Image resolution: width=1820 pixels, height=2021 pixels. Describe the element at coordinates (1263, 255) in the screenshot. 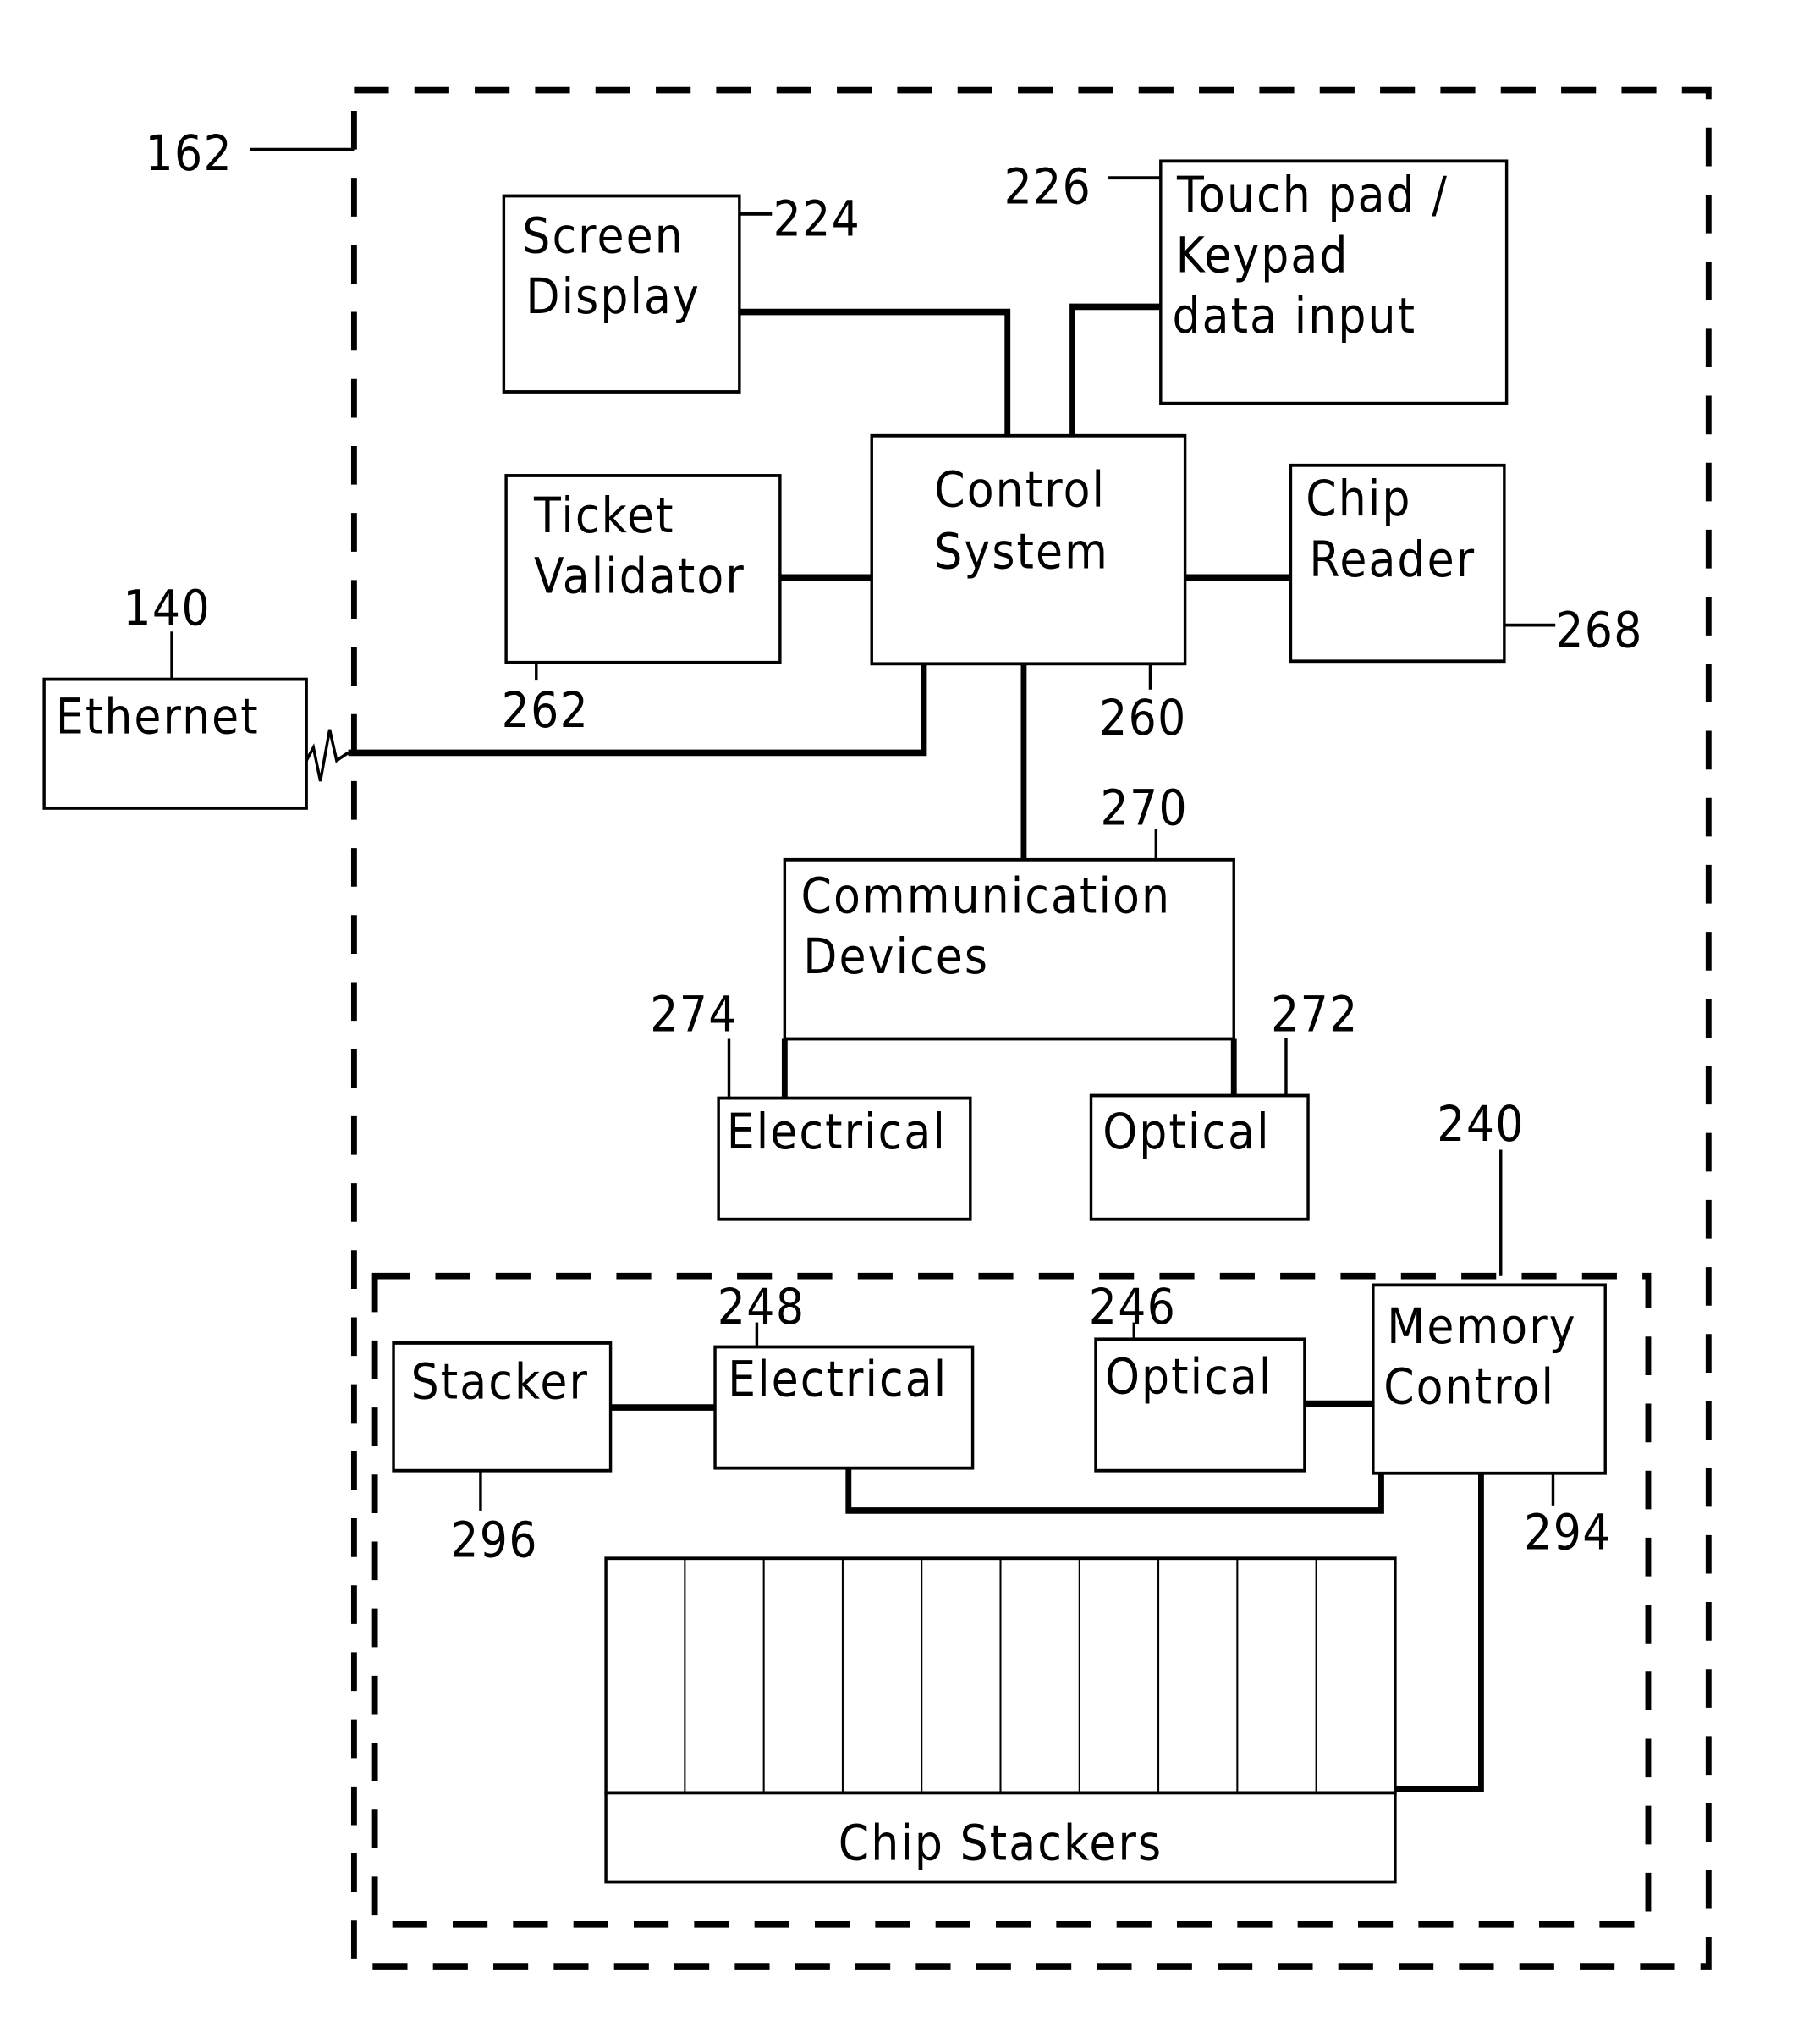

I see `svg-text: Keypad` at that location.